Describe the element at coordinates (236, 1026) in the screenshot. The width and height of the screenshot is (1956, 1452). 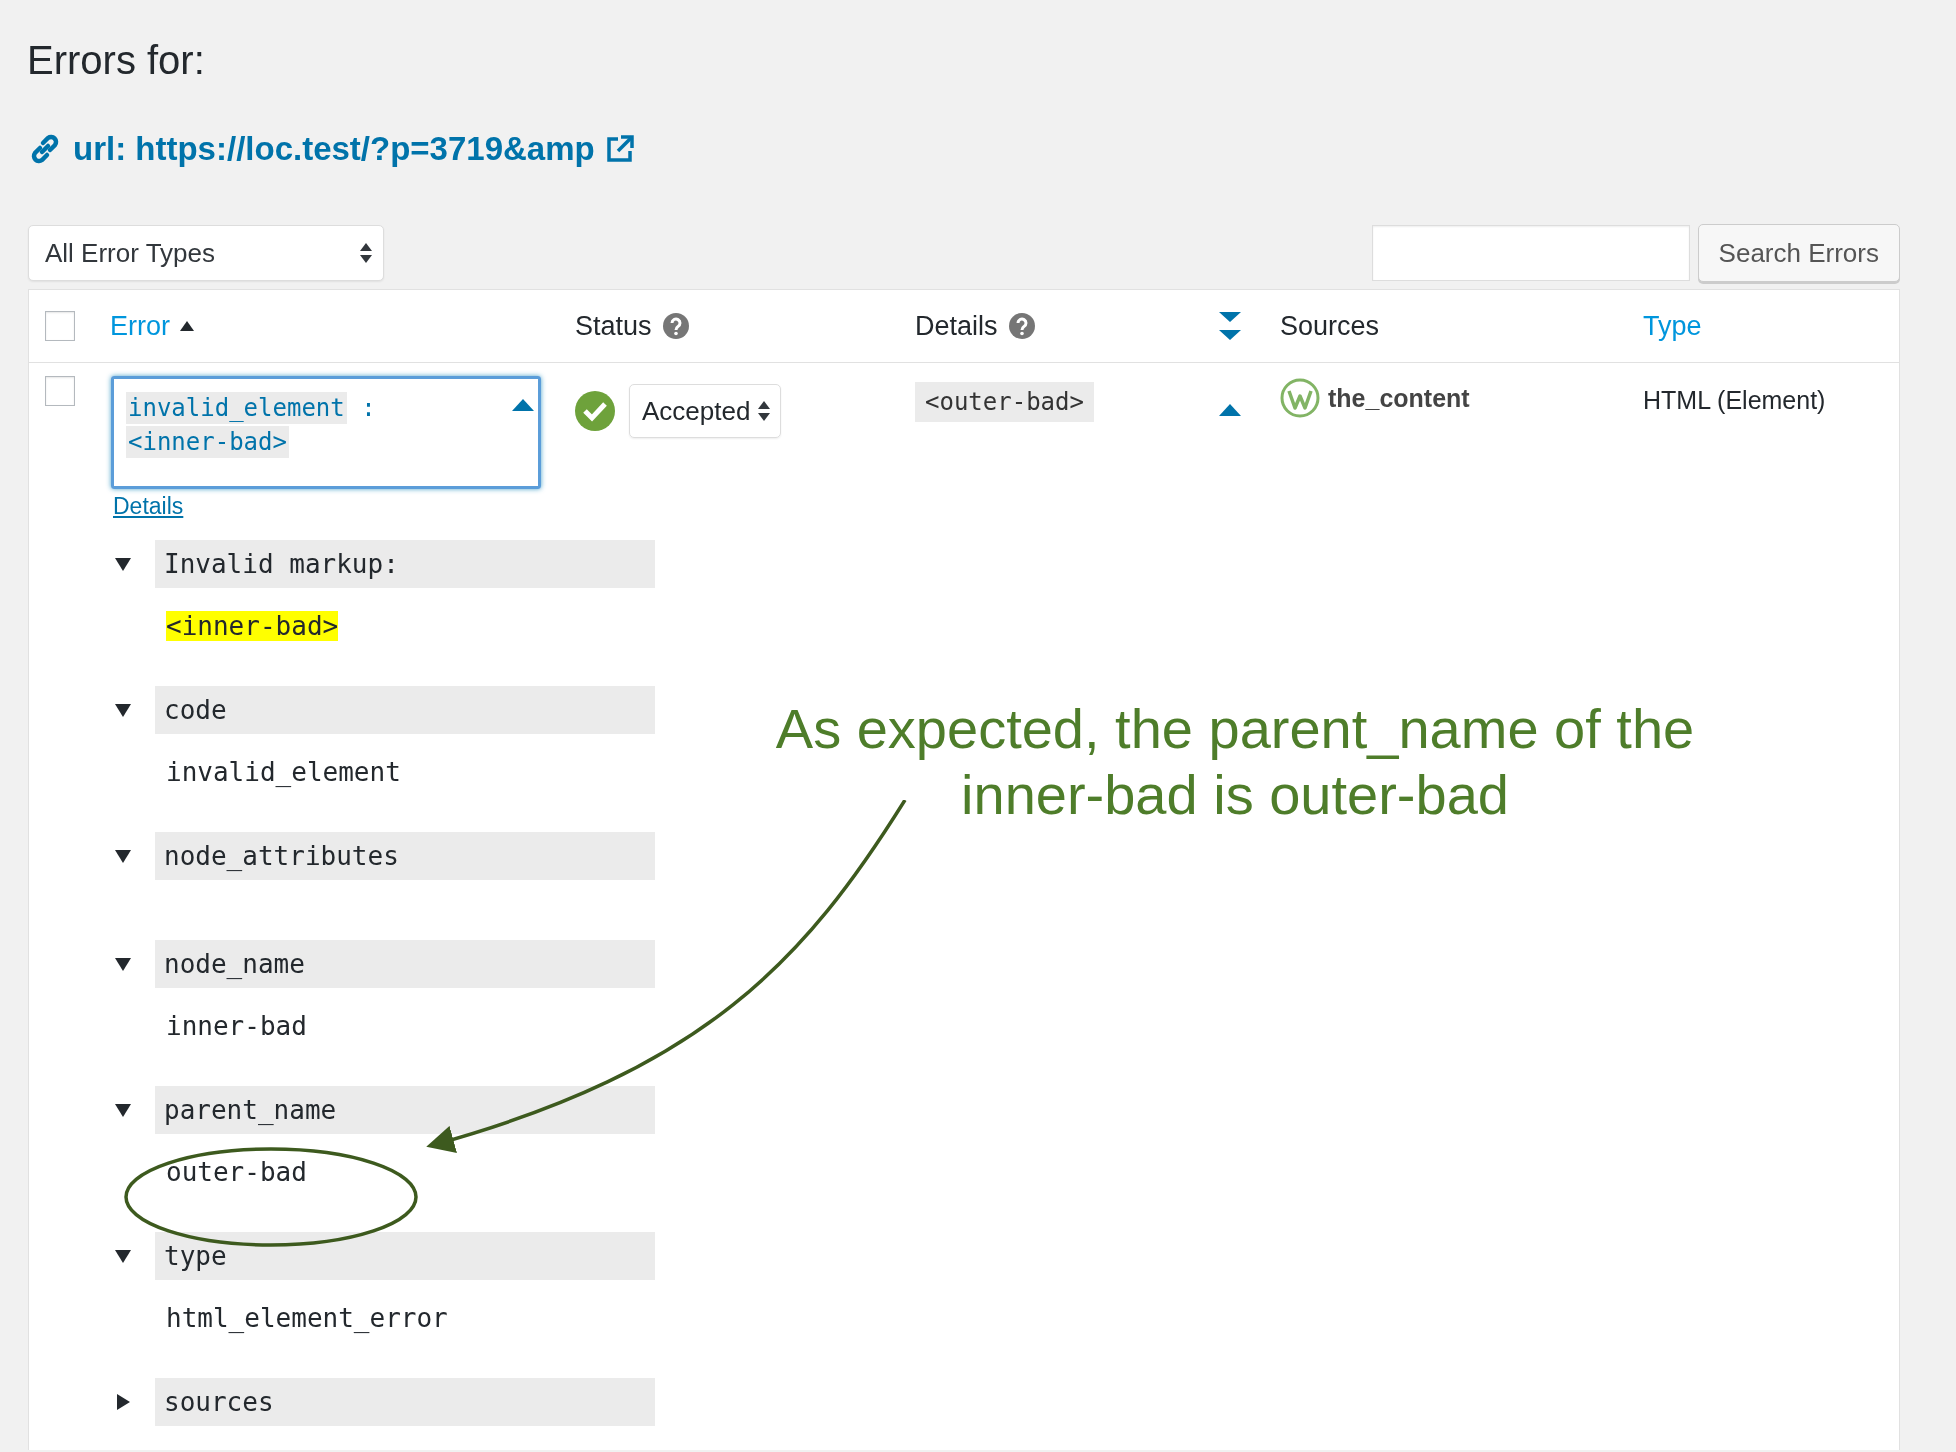
I see `detail-value: inner-bad` at that location.